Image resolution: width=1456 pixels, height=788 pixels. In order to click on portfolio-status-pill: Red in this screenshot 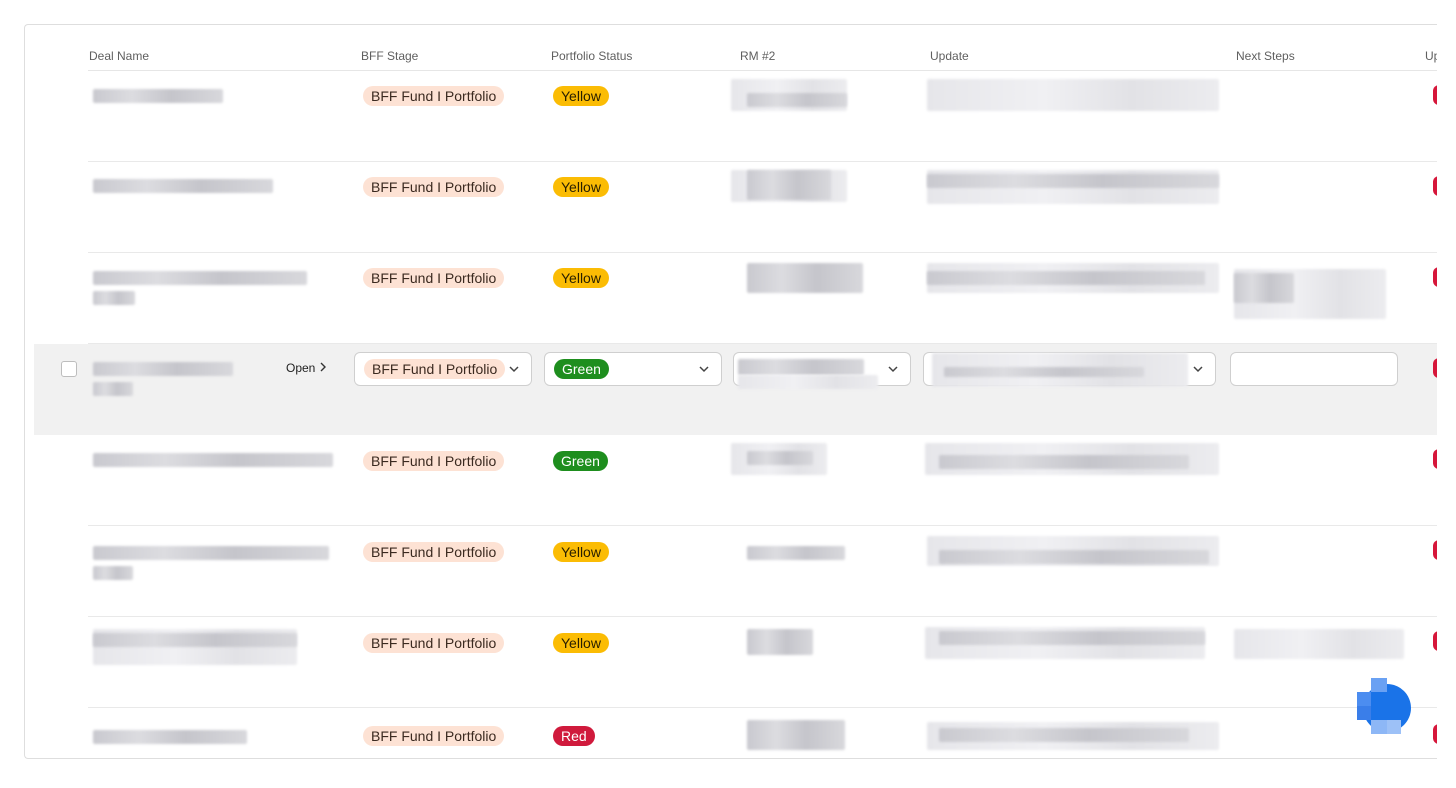, I will do `click(574, 736)`.